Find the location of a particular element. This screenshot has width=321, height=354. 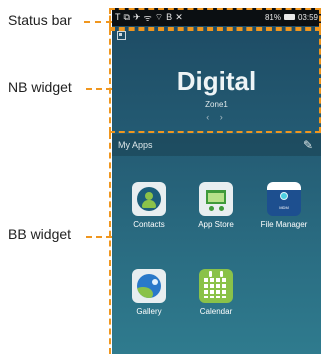

app-store-icon is located at coordinates (216, 199).